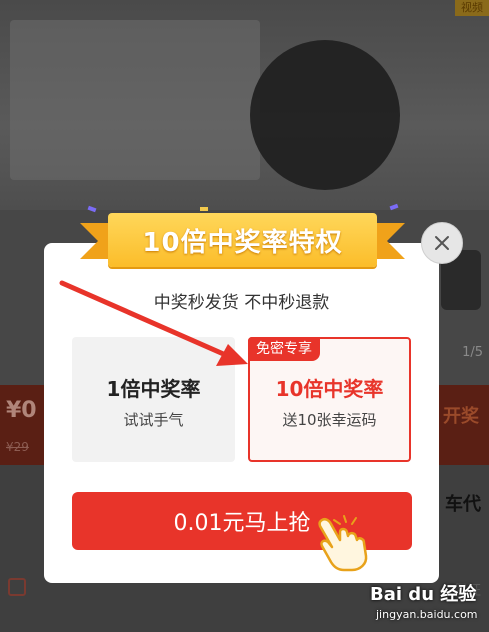 Image resolution: width=489 pixels, height=632 pixels. What do you see at coordinates (17, 447) in the screenshot?
I see `original-price: ¥29` at bounding box center [17, 447].